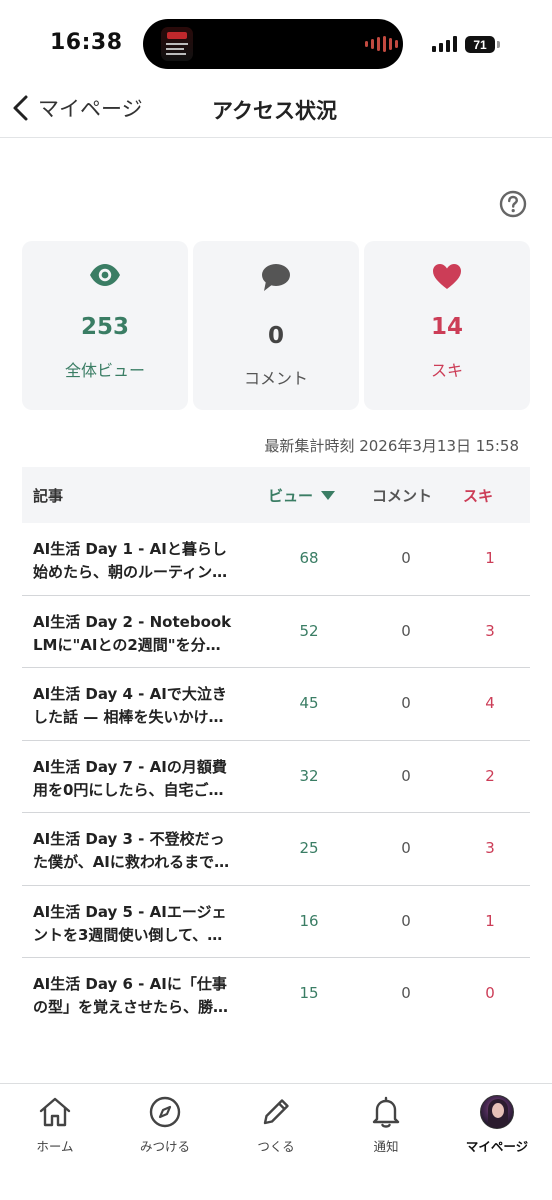 This screenshot has height=1200, width=552. I want to click on table-row: AI生活 Day 3 - 不登校だっ た僕が、AIに救われるまで… 25 0 3, so click(276, 849).